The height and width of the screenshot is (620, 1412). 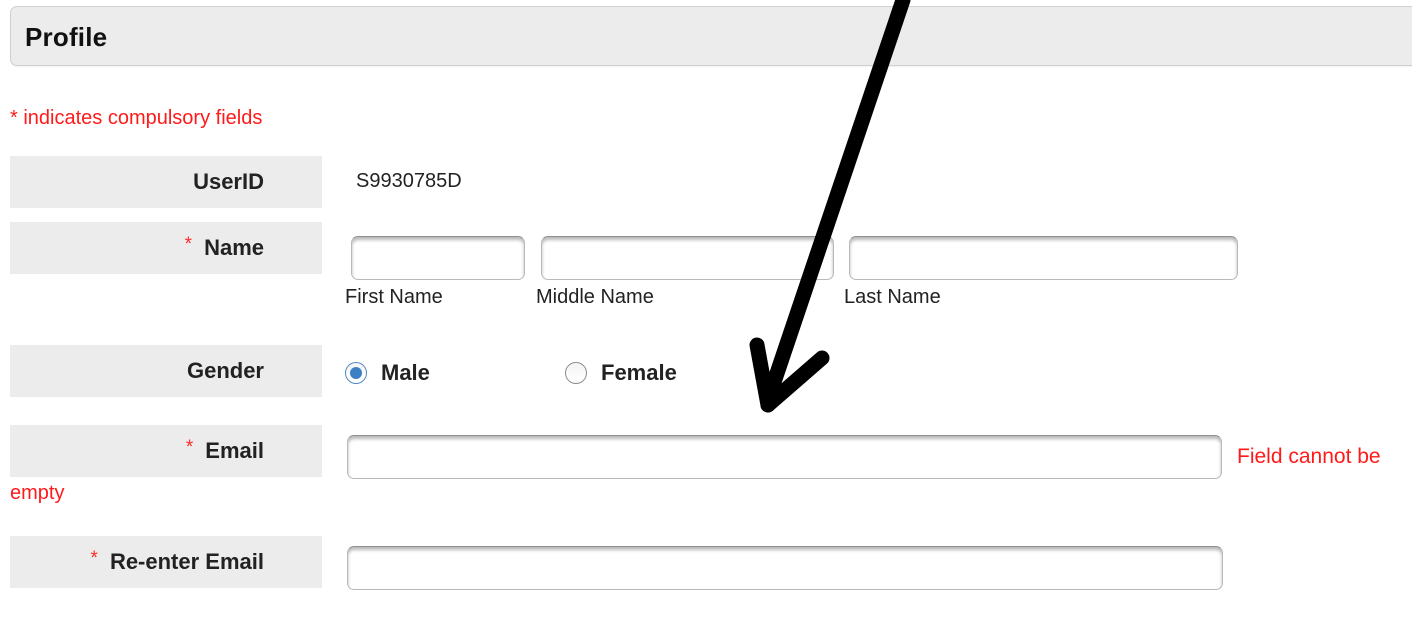 What do you see at coordinates (892, 297) in the screenshot?
I see `last-name-sublabel: Last Name` at bounding box center [892, 297].